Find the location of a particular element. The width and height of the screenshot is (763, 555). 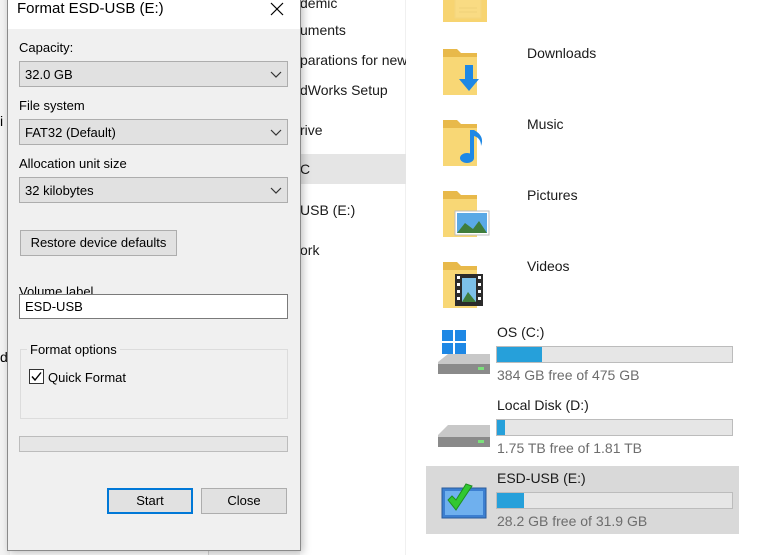

drive-os-c: OS (C:) 384 GB free of 475 GB is located at coordinates (582, 354).